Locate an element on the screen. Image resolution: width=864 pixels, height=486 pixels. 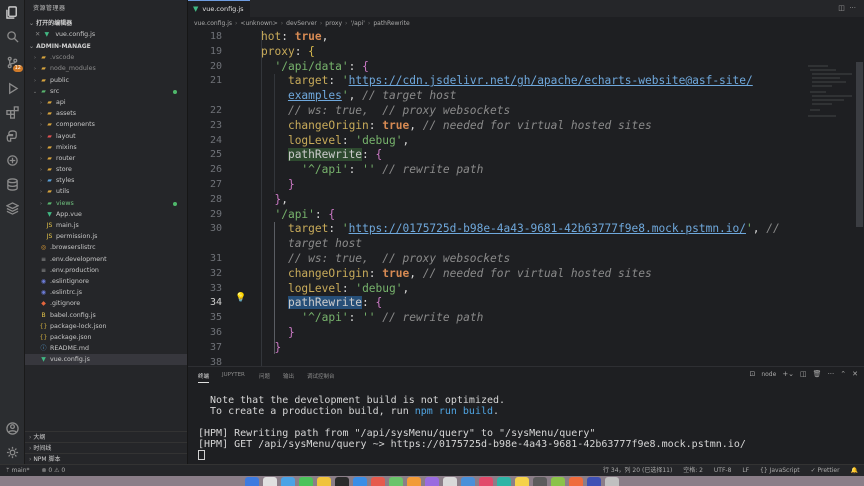
layers-icon is located at coordinates (12, 208).